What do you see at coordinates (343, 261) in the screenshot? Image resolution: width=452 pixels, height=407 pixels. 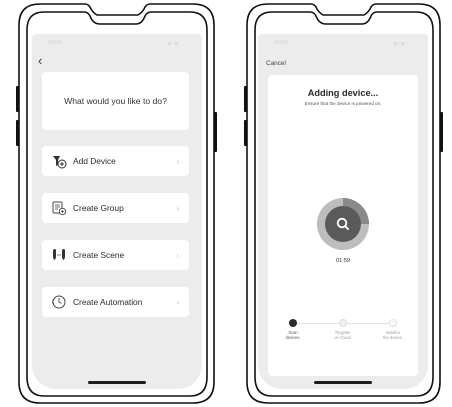 I see `countdown-timer: 01:59` at bounding box center [343, 261].